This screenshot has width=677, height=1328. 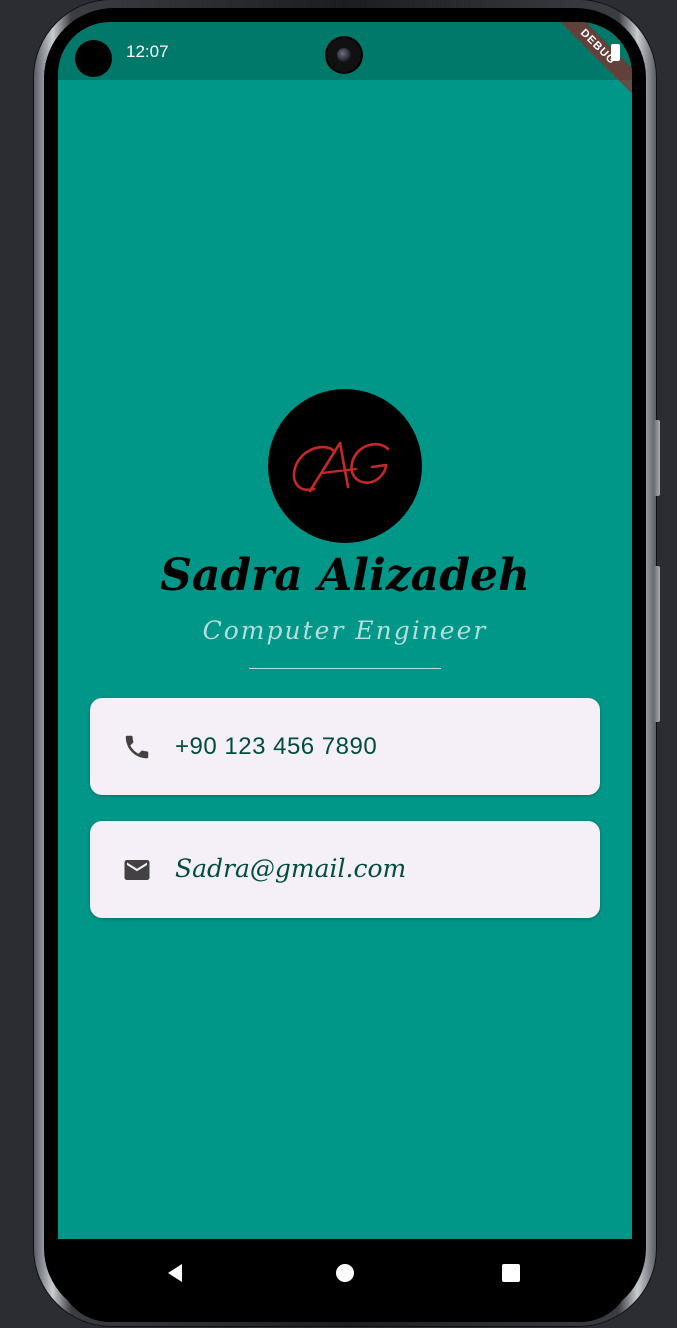 I want to click on email-icon, so click(x=137, y=870).